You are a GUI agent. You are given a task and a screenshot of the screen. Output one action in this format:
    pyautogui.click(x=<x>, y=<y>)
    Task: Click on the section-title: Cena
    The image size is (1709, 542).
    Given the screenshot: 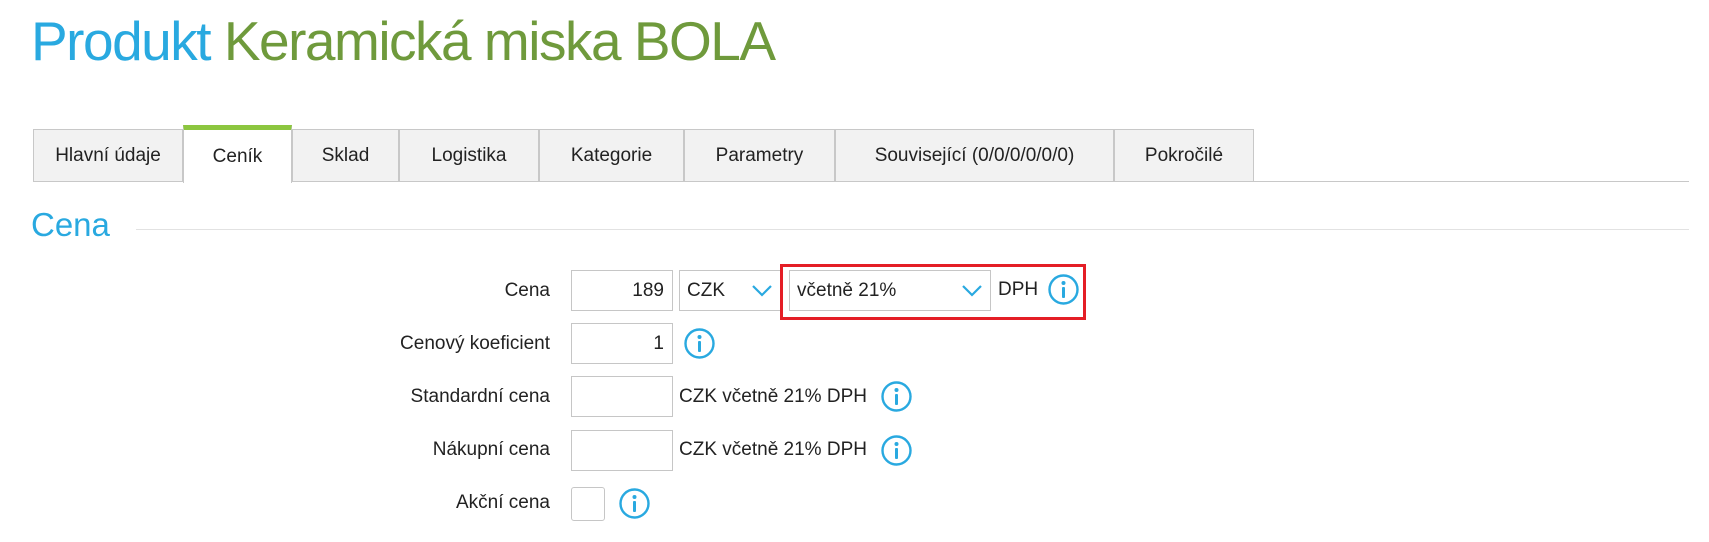 What is the action you would take?
    pyautogui.click(x=70, y=224)
    